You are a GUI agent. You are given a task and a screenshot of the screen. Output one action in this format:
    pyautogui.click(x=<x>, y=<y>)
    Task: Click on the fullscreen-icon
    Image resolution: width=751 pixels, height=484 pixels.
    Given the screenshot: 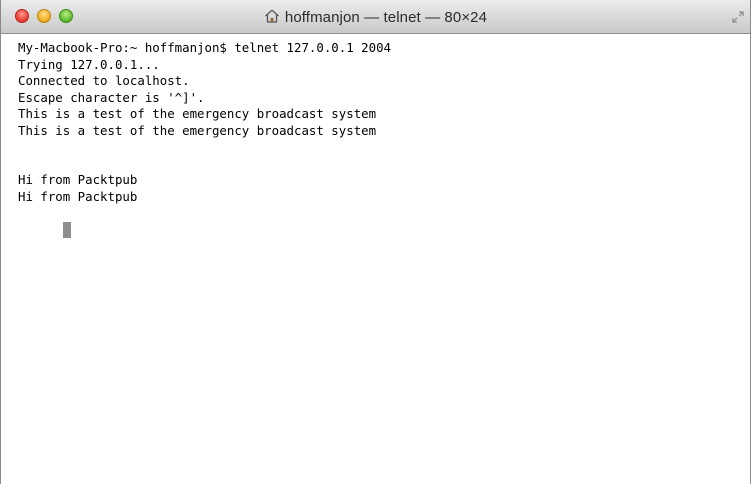 What is the action you would take?
    pyautogui.click(x=738, y=17)
    